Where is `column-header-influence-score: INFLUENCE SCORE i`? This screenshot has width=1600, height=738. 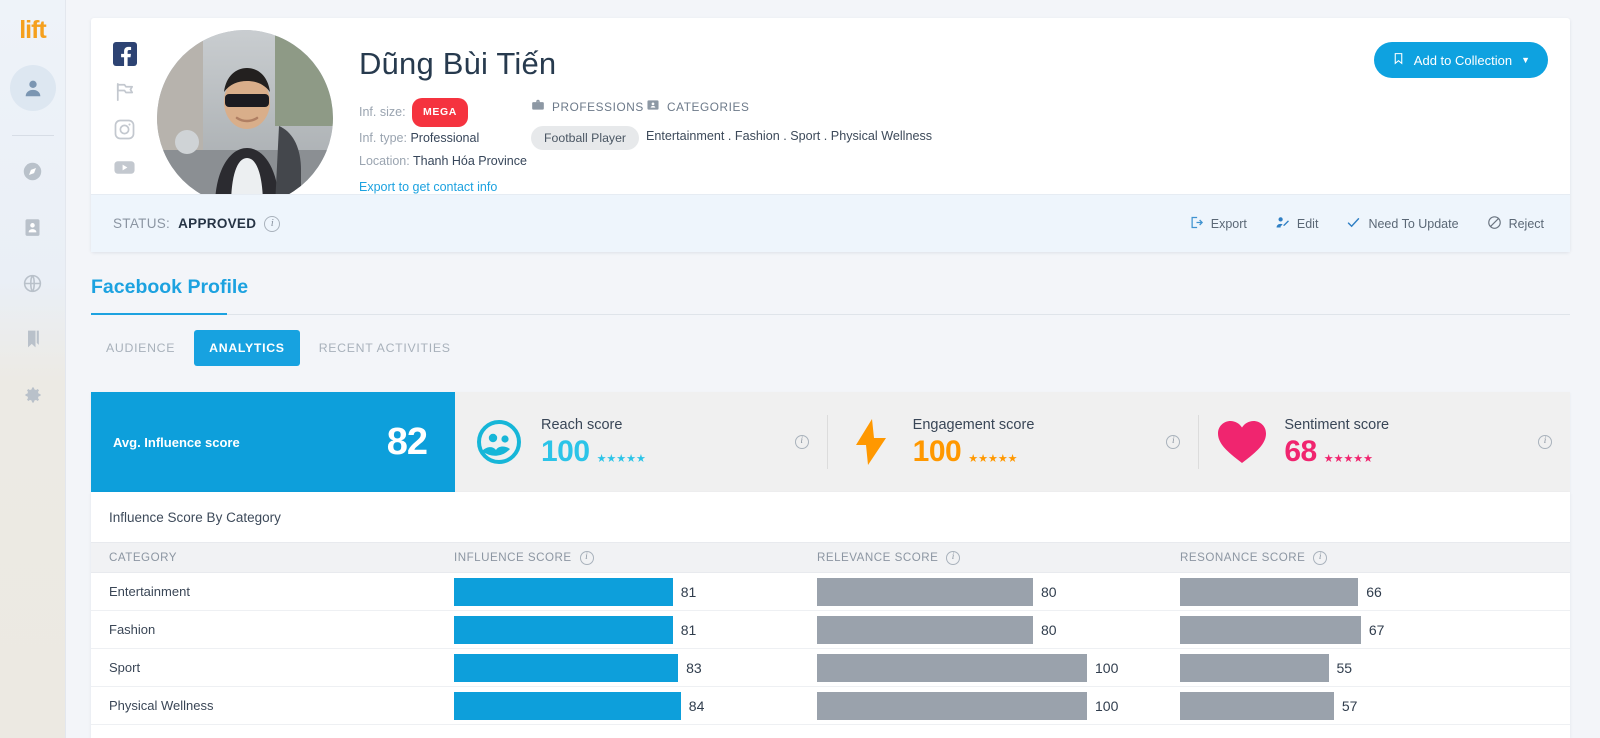
column-header-influence-score: INFLUENCE SCORE i is located at coordinates (635, 557).